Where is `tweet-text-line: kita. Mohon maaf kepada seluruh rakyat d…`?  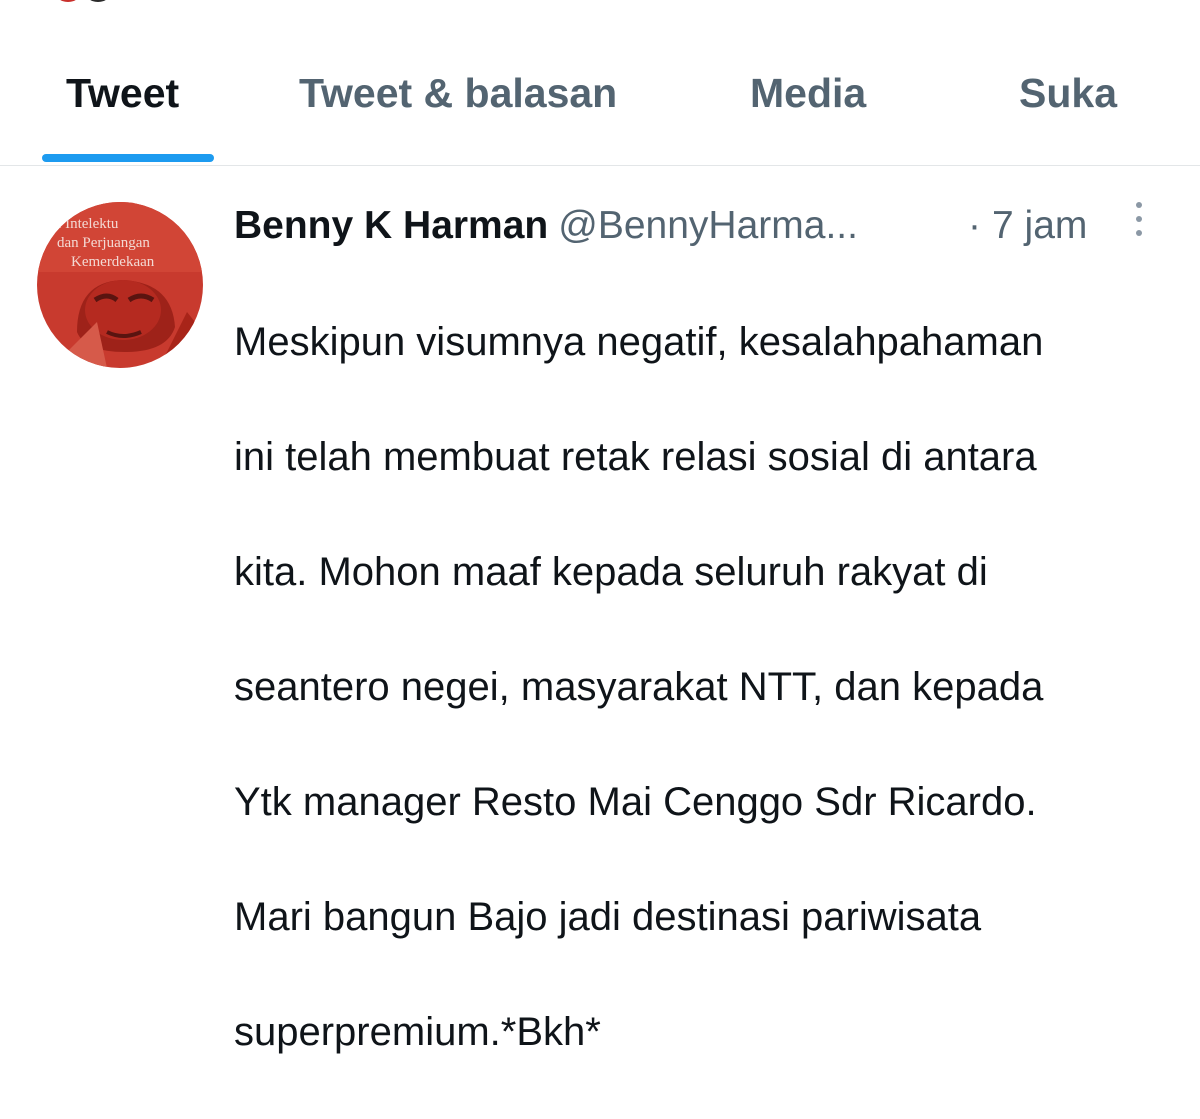 tweet-text-line: kita. Mohon maaf kepada seluruh rakyat d… is located at coordinates (611, 571).